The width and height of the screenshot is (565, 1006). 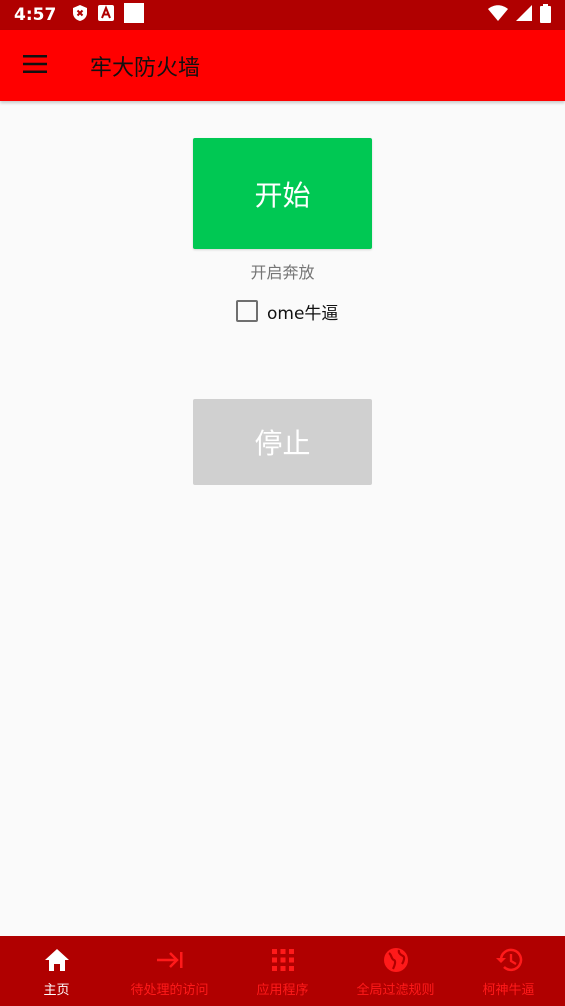 What do you see at coordinates (57, 960) in the screenshot?
I see `home-icon` at bounding box center [57, 960].